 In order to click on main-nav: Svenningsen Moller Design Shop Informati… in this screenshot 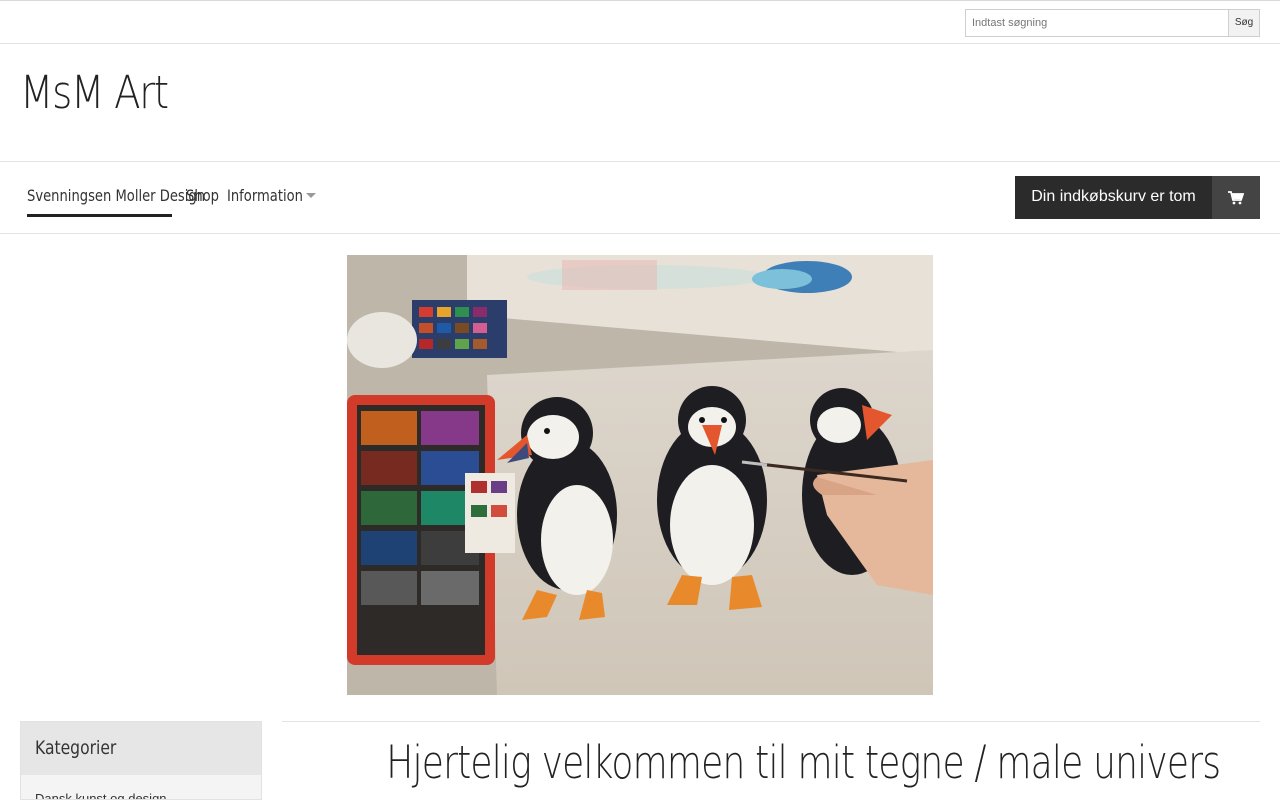, I will do `click(172, 201)`.